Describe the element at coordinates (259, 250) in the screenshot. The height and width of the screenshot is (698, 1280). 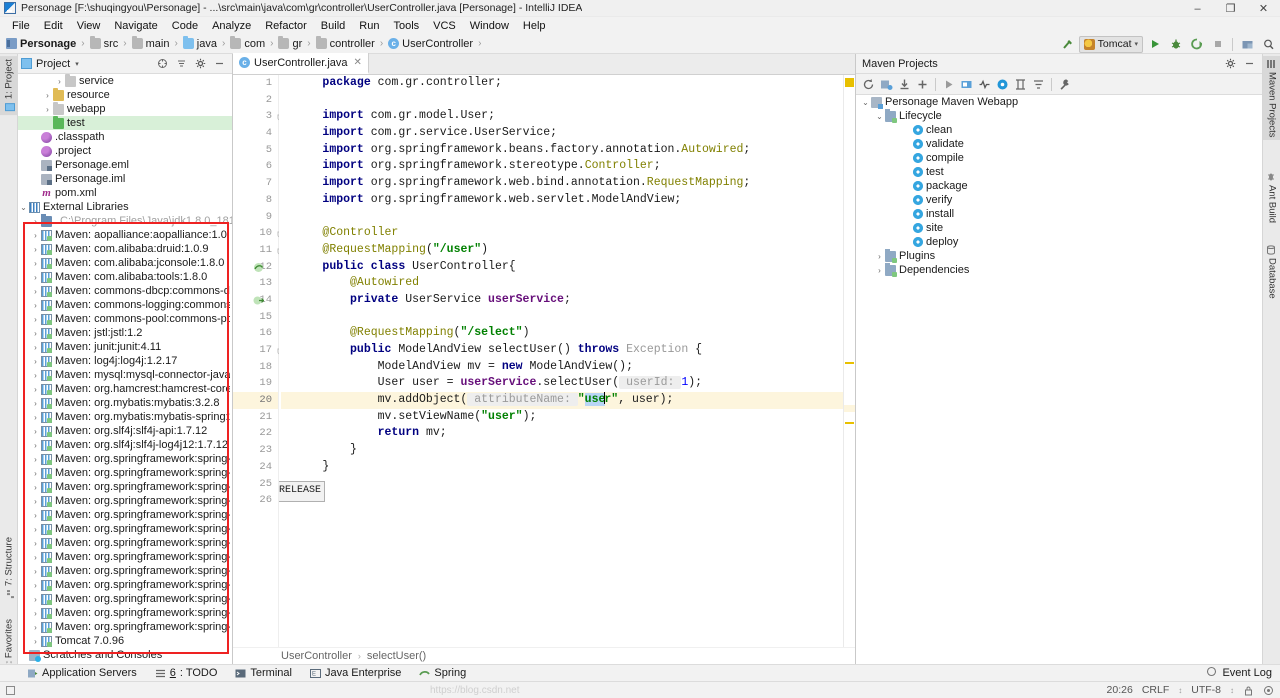
I see `line-number: 11` at that location.